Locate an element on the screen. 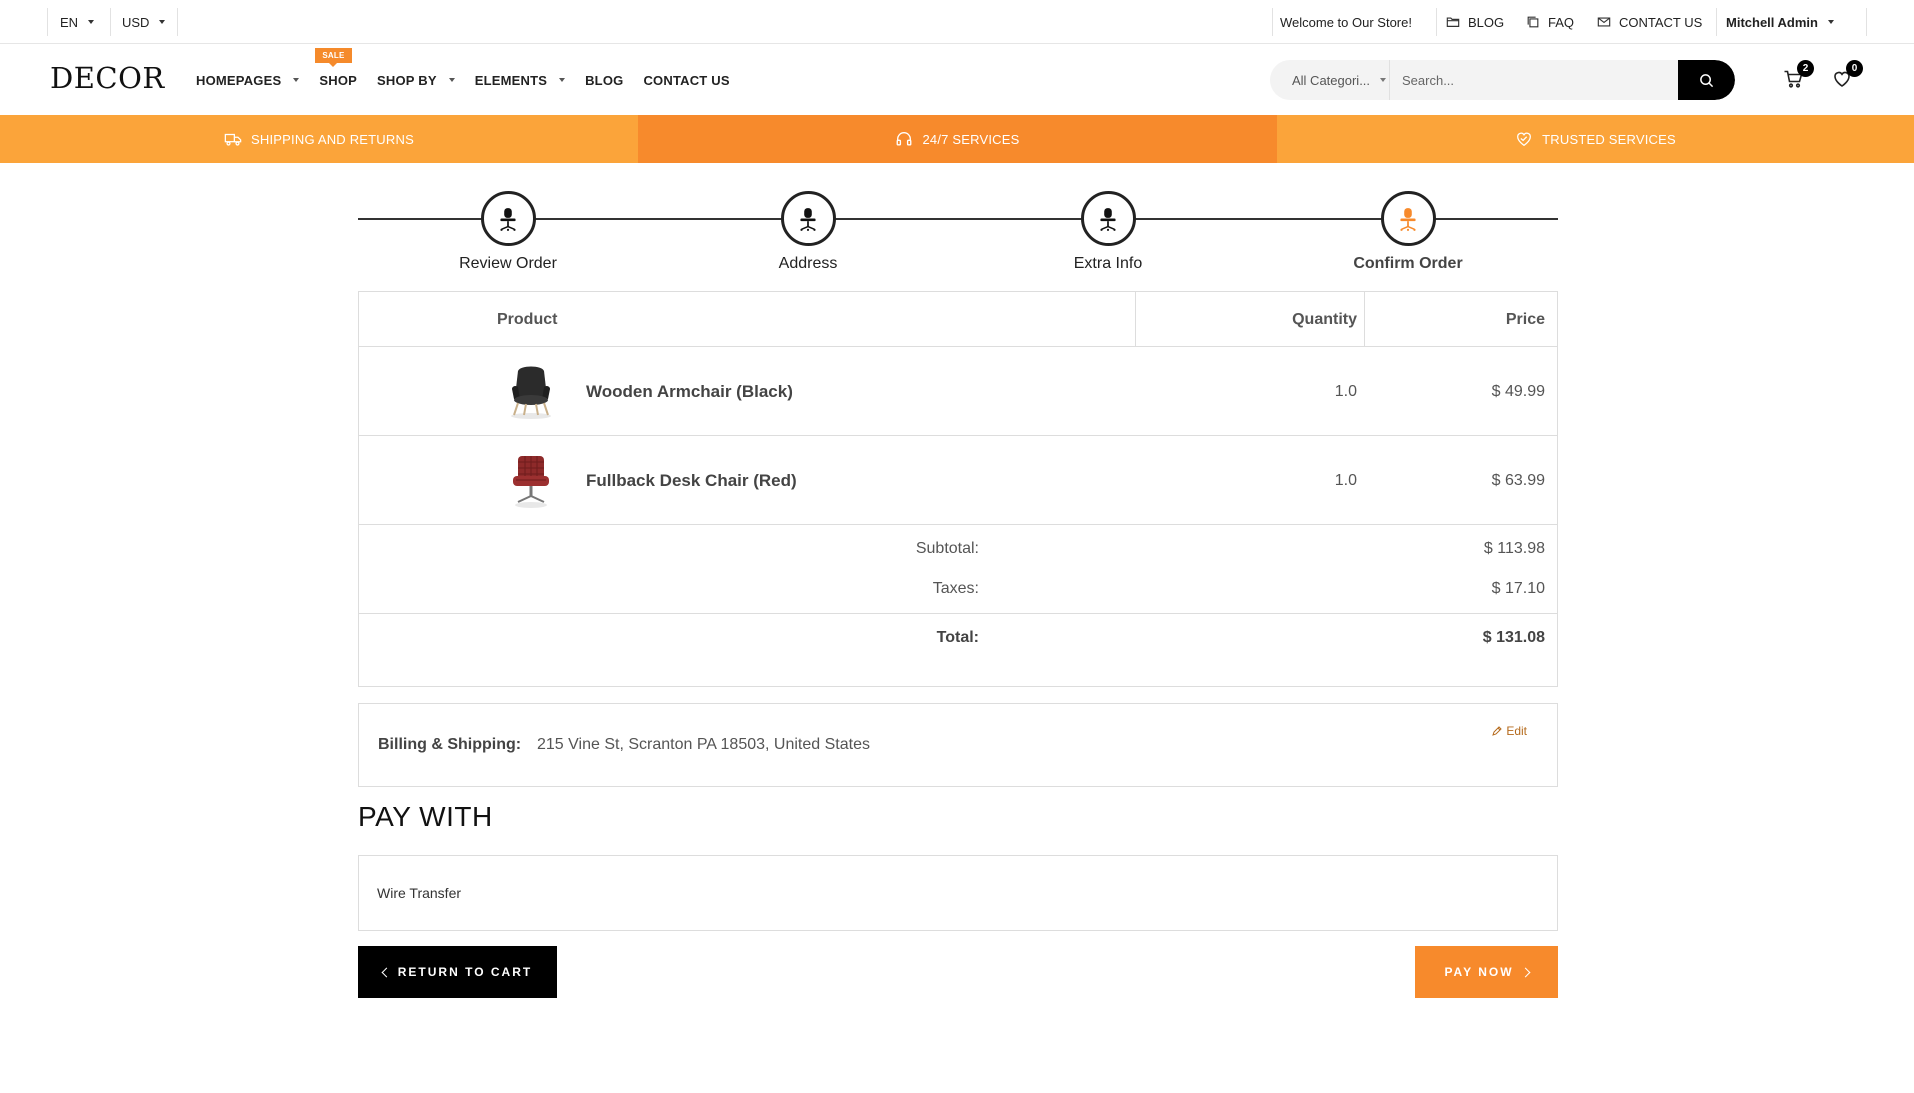 Image resolution: width=1914 pixels, height=1093 pixels. product-name: Wooden Armchair (Black) is located at coordinates (689, 391).